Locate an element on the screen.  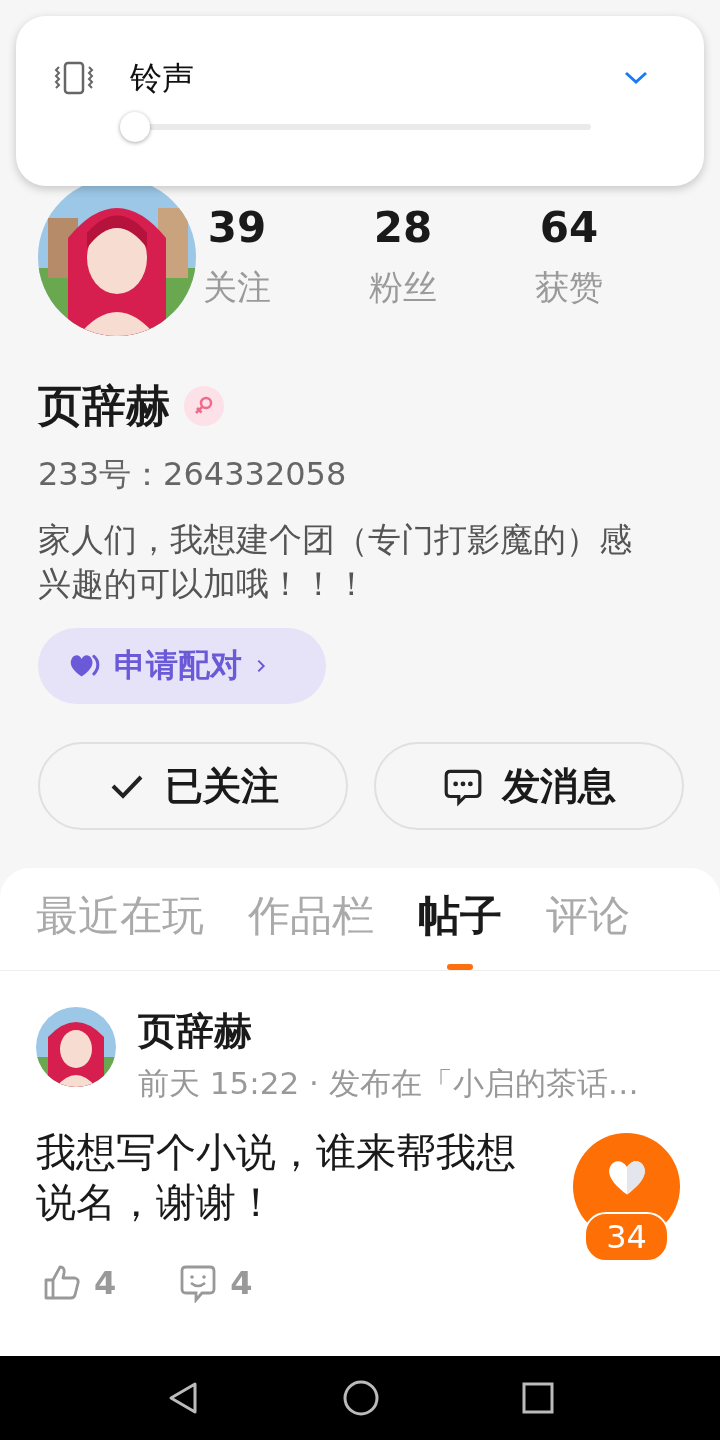
stat-label: 获赞 is located at coordinates (569, 287).